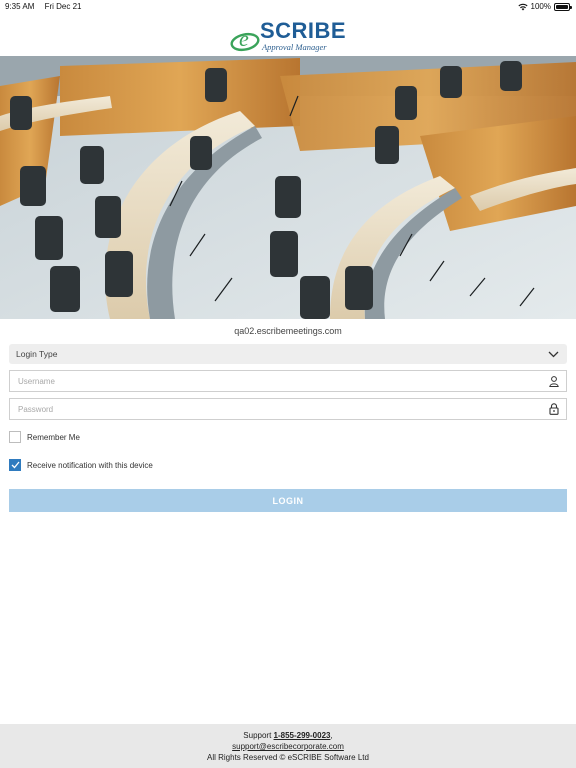 This screenshot has width=576, height=768. What do you see at coordinates (288, 500) in the screenshot?
I see `login-button: LOGIN` at bounding box center [288, 500].